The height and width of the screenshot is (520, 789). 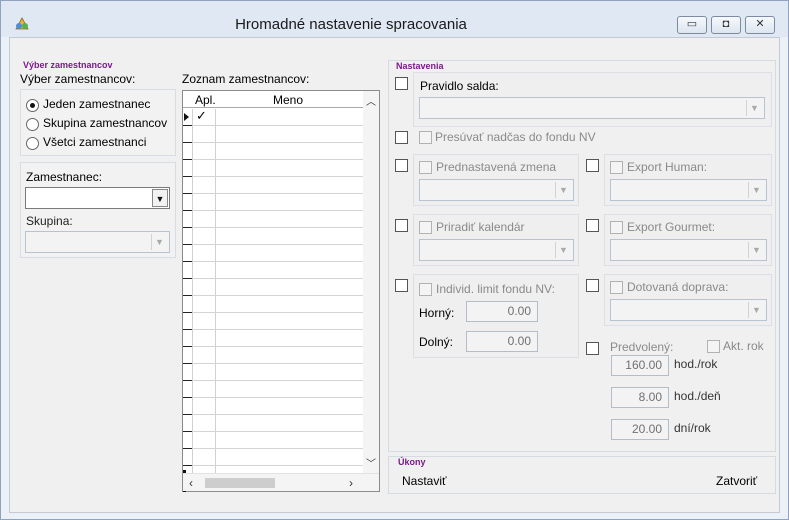 What do you see at coordinates (68, 65) in the screenshot?
I see `employee-selection-group-title: Výber zamestnancov` at bounding box center [68, 65].